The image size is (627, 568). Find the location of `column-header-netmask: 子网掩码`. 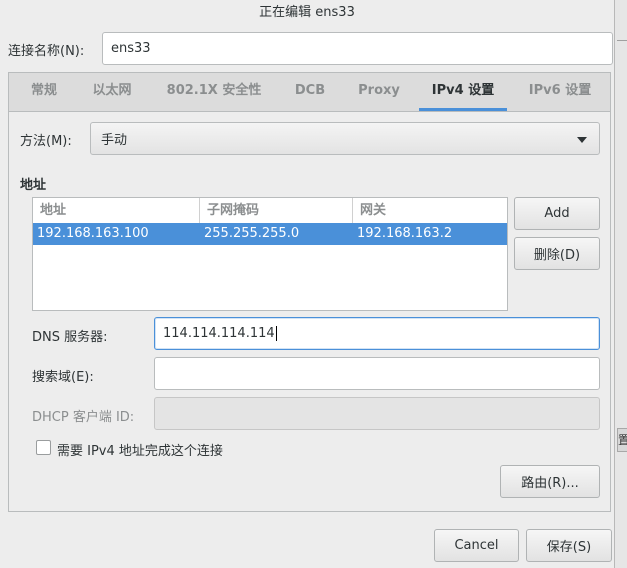

column-header-netmask: 子网掩码 is located at coordinates (275, 210).